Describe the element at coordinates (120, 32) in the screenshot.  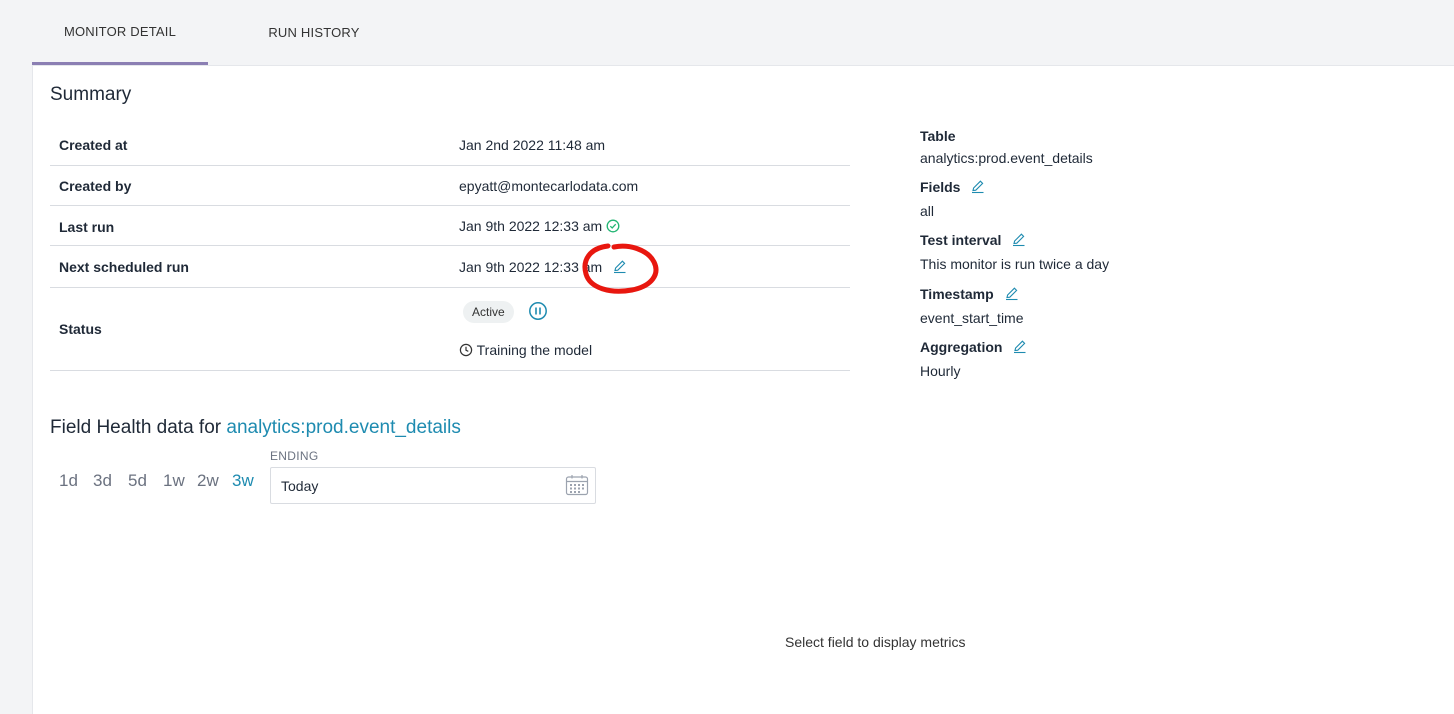
I see `tab-monitor-detail: MONITOR DETAIL` at that location.